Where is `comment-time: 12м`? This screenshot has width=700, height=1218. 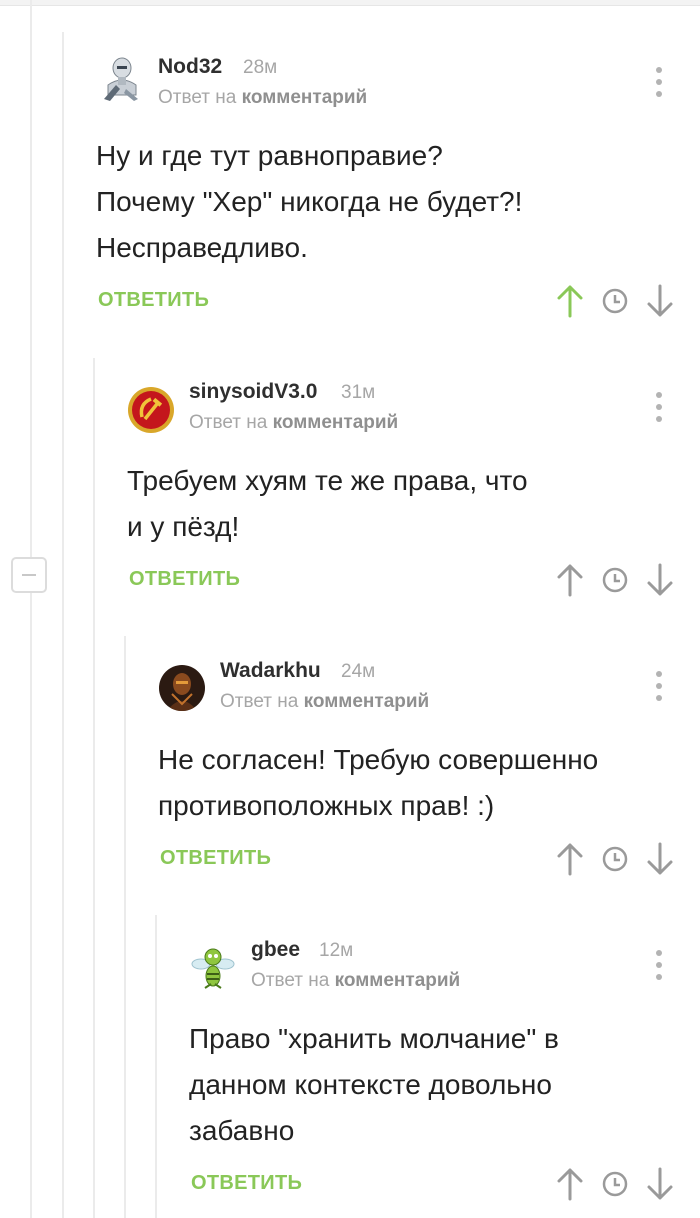
comment-time: 12м is located at coordinates (336, 950).